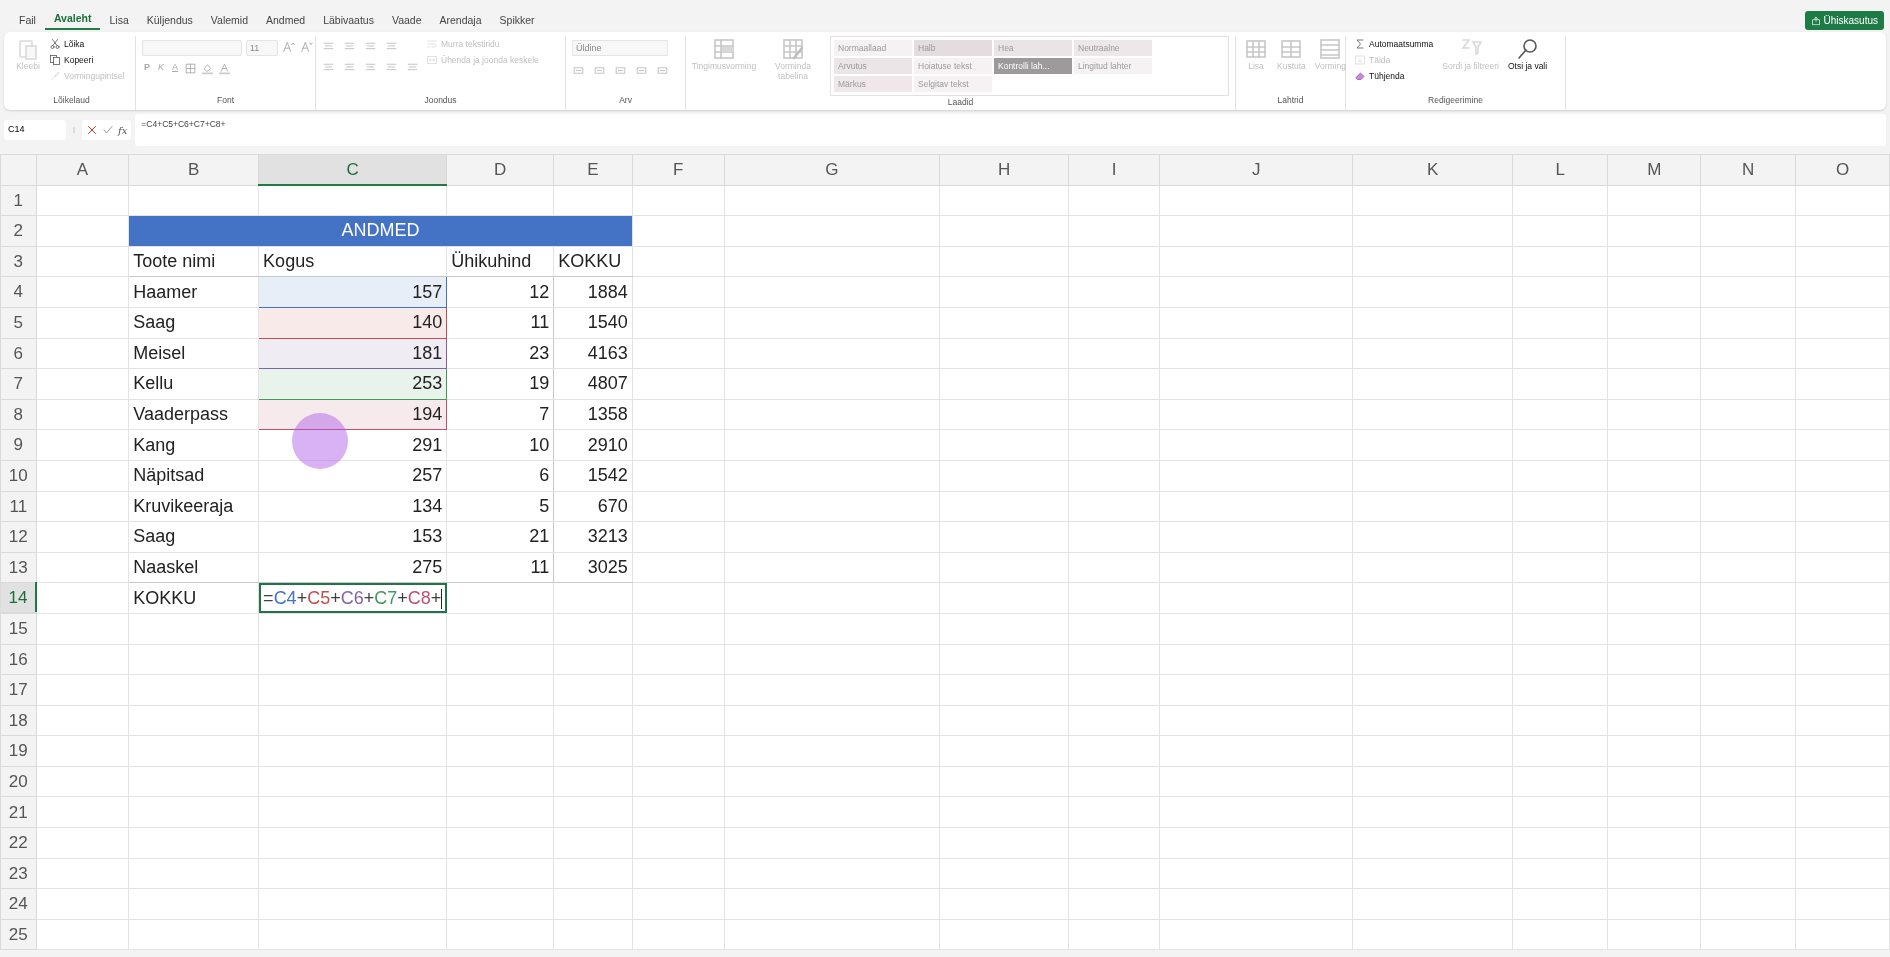  What do you see at coordinates (123, 130) in the screenshot?
I see `insert-function-button: fx` at bounding box center [123, 130].